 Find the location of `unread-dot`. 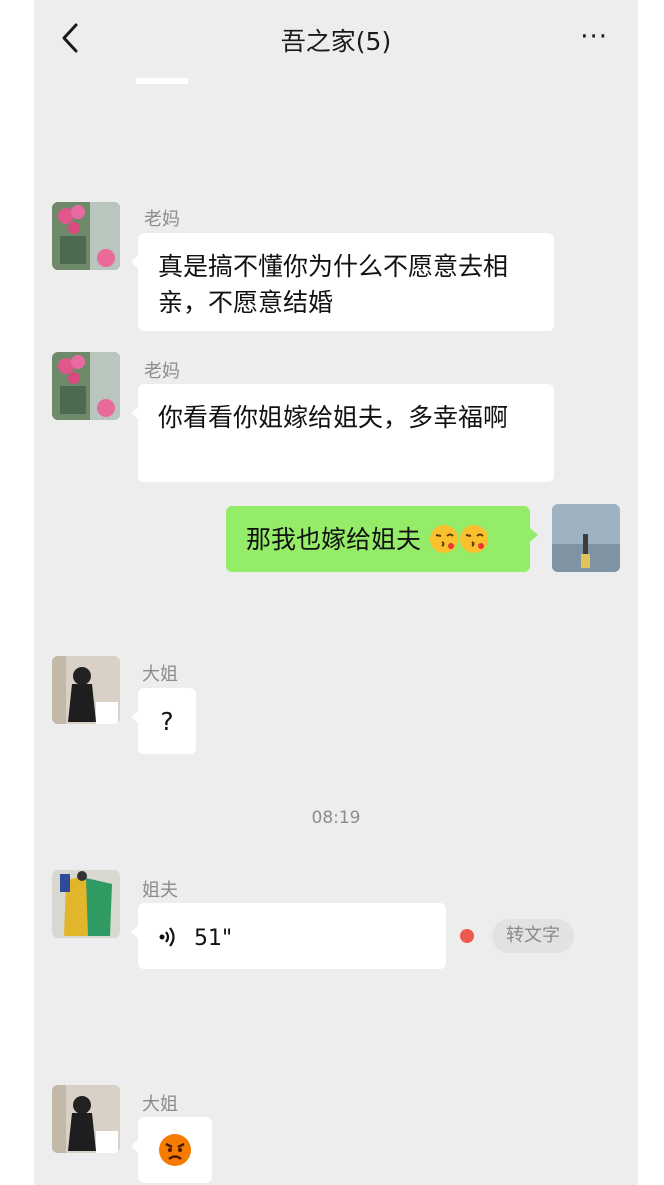

unread-dot is located at coordinates (467, 936).